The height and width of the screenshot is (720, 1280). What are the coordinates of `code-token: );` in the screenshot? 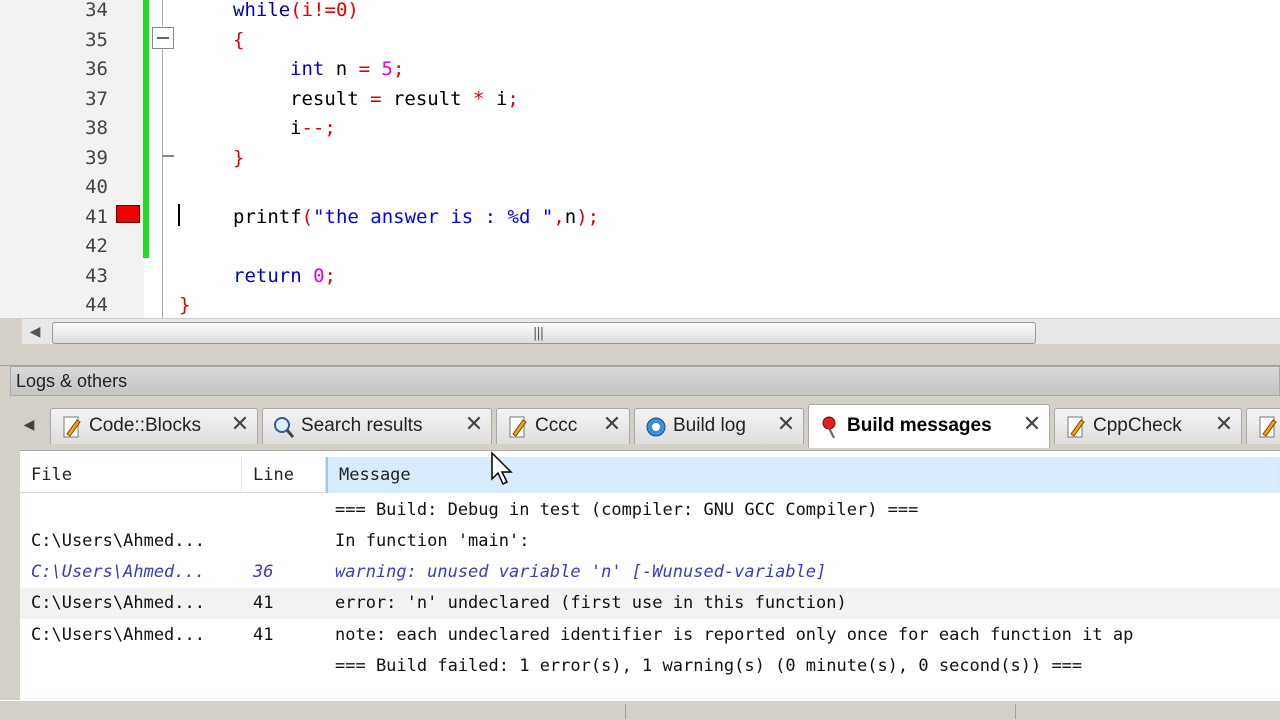 It's located at (588, 216).